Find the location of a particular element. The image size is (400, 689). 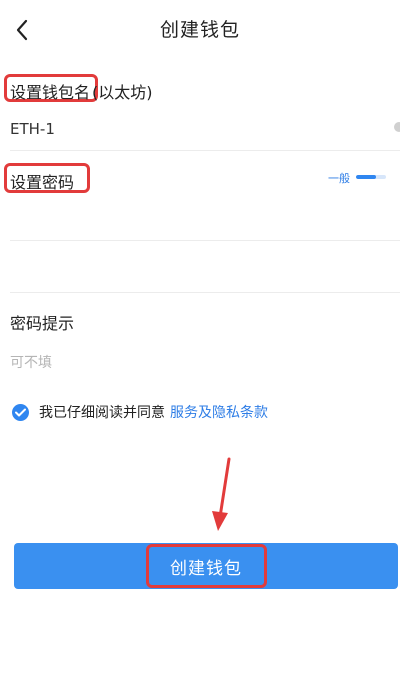

password-strength-bar is located at coordinates (371, 177).